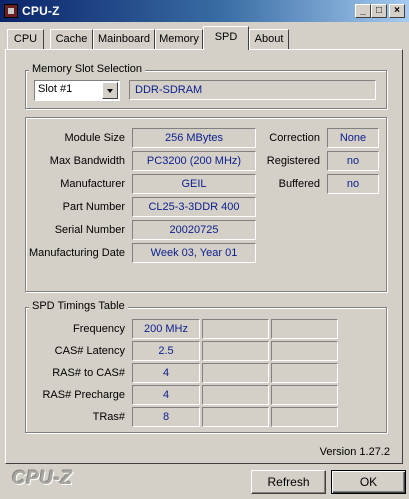  I want to click on tab-about: About, so click(269, 39).